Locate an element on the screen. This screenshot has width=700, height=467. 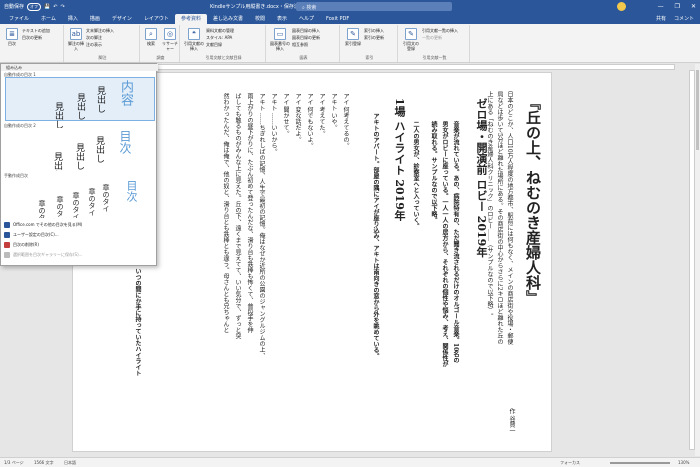
office-icon is located at coordinates (7, 225).